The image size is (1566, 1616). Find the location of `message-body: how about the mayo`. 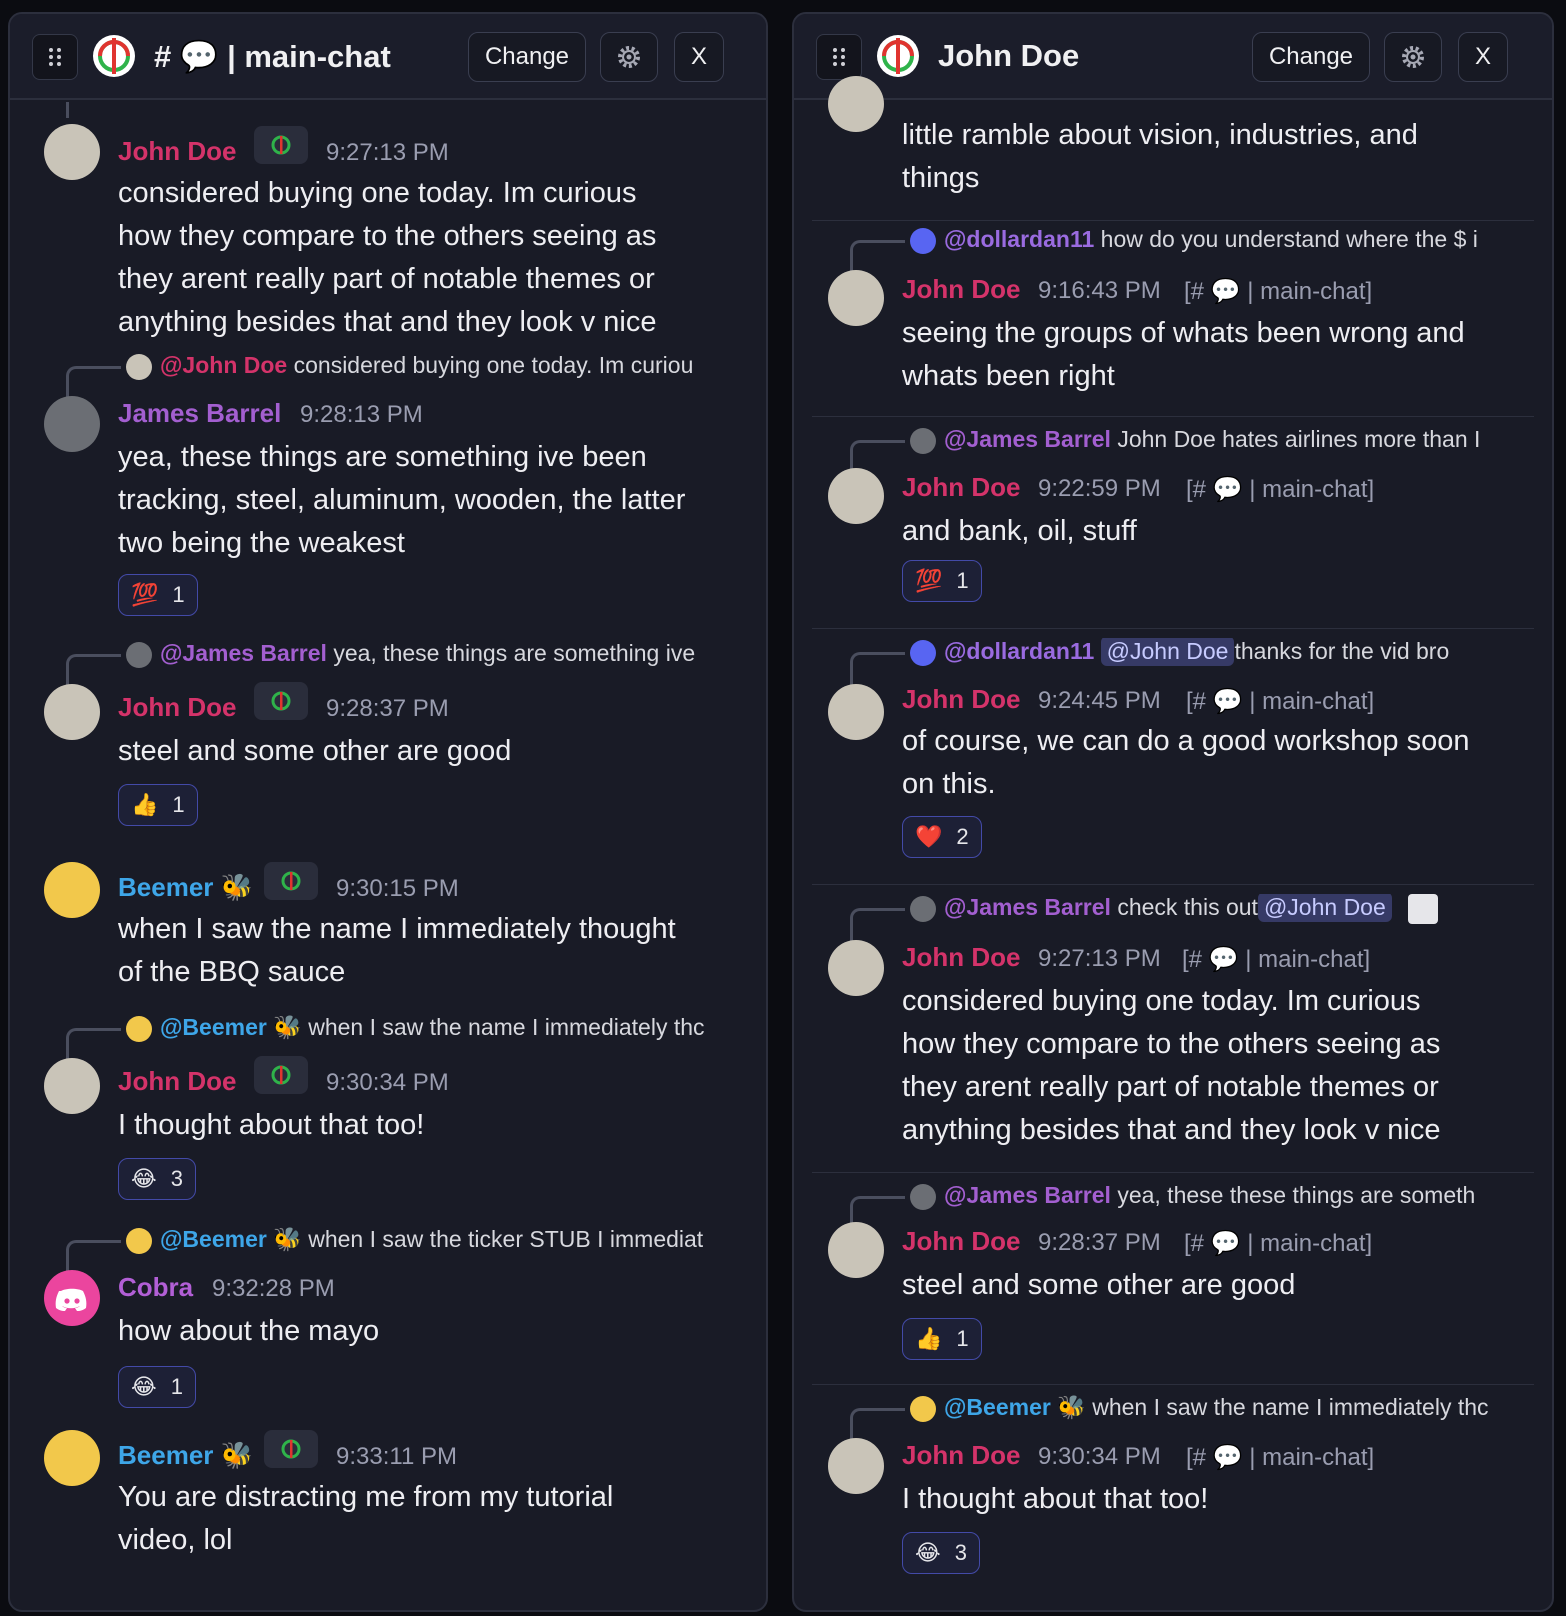

message-body: how about the mayo is located at coordinates (249, 1331).